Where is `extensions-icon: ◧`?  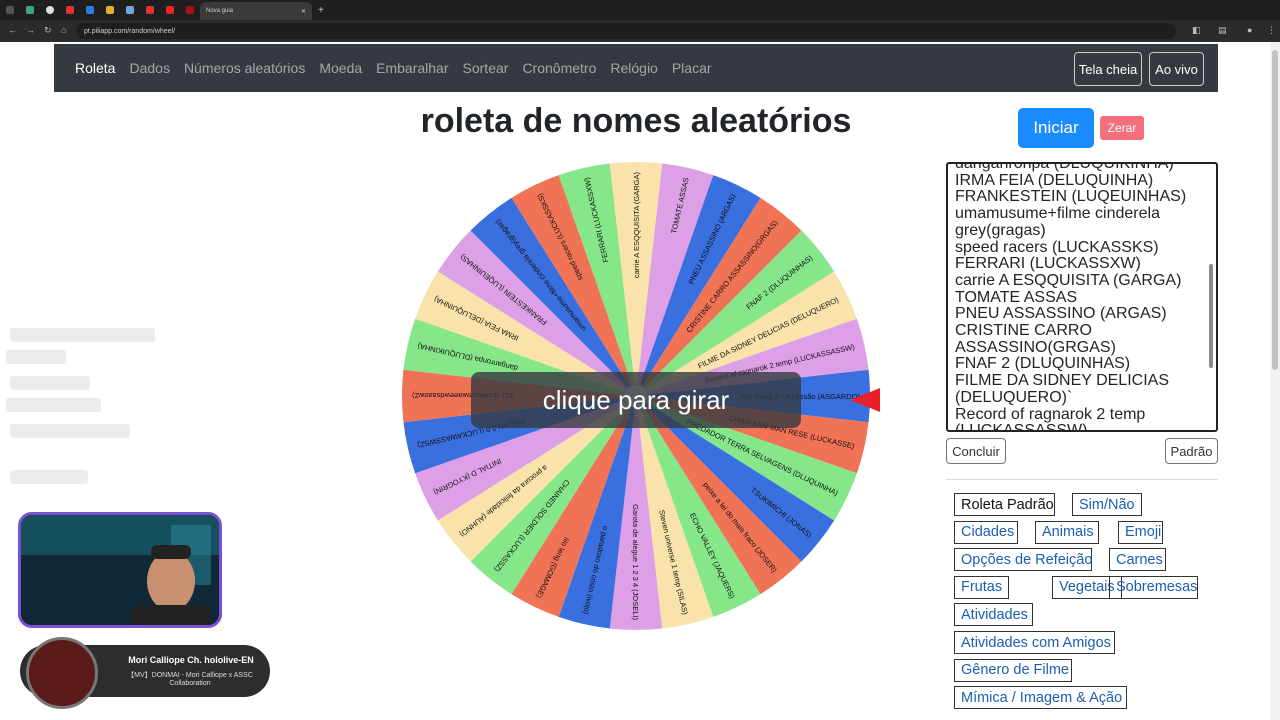 extensions-icon: ◧ is located at coordinates (1196, 30).